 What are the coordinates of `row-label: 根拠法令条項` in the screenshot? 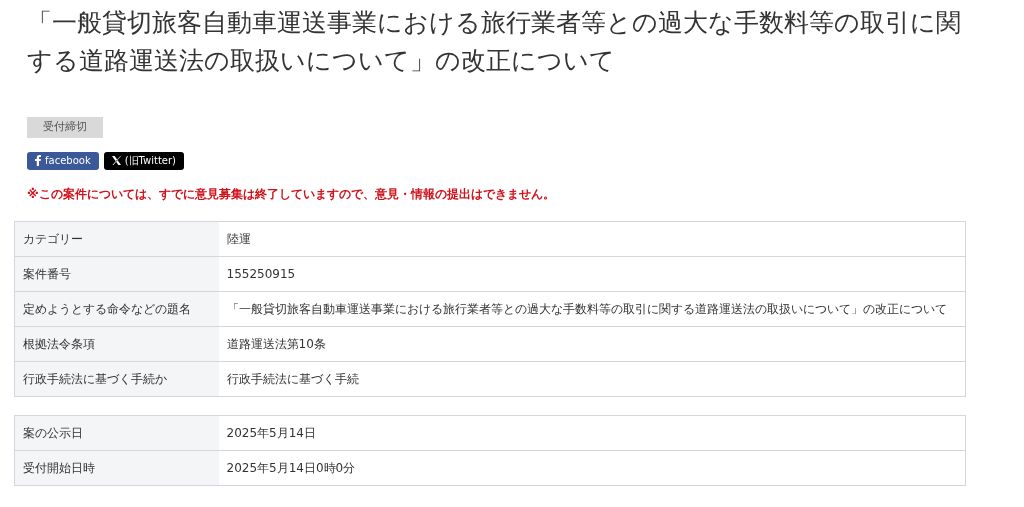 It's located at (116, 343).